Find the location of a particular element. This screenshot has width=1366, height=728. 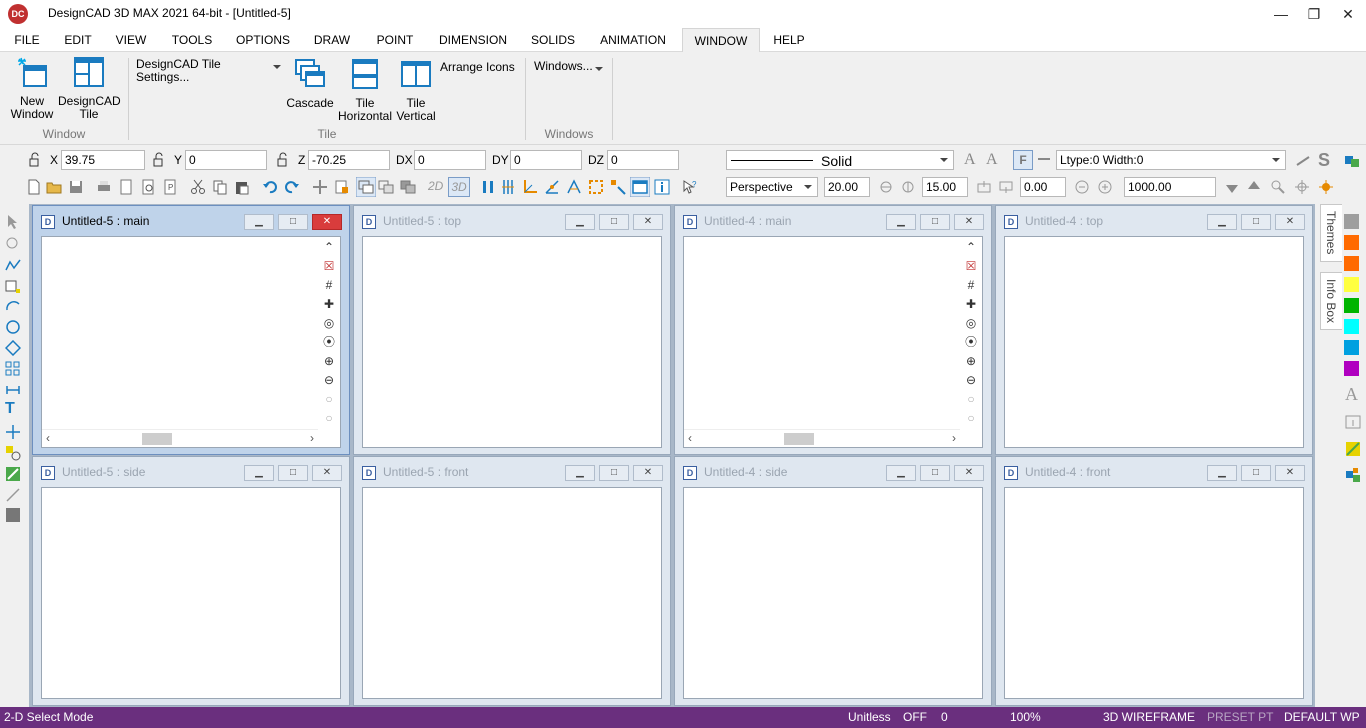

color-tool-icon is located at coordinates (13, 515).